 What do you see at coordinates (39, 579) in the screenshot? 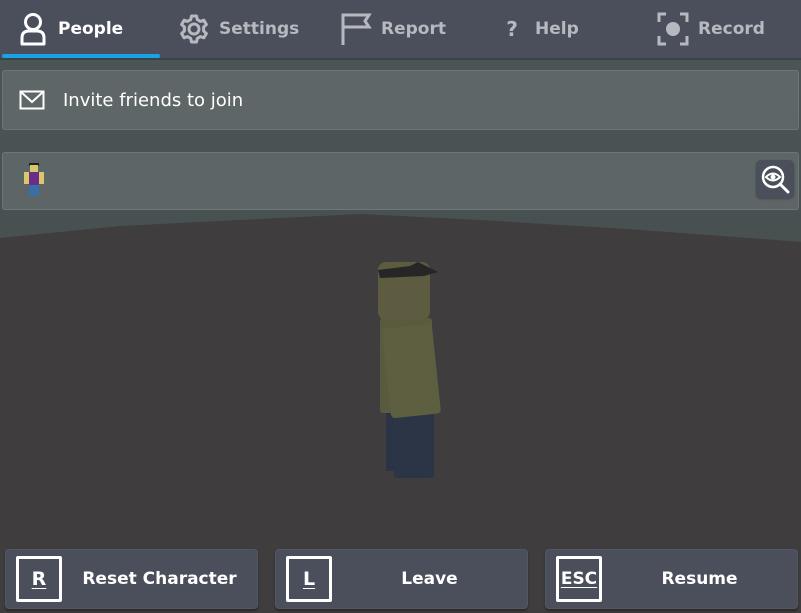
I see `keycap-r: R` at bounding box center [39, 579].